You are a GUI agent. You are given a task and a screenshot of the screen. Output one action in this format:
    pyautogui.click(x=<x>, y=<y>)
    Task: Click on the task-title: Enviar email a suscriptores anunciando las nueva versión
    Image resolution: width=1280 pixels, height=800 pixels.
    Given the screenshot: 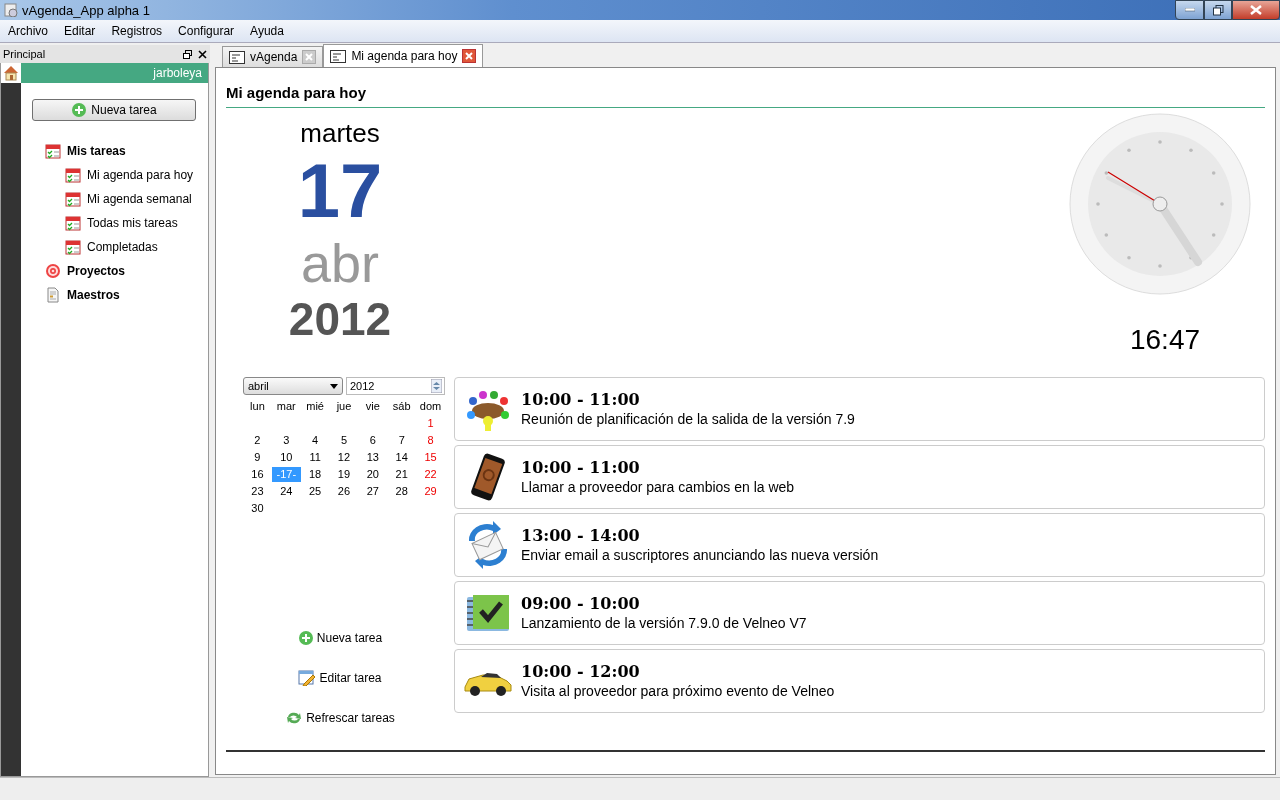 What is the action you would take?
    pyautogui.click(x=700, y=555)
    